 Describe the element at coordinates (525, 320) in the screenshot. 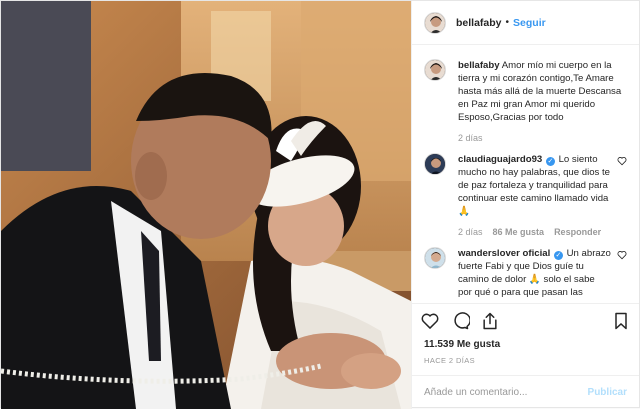

I see `post-actions-bar` at that location.